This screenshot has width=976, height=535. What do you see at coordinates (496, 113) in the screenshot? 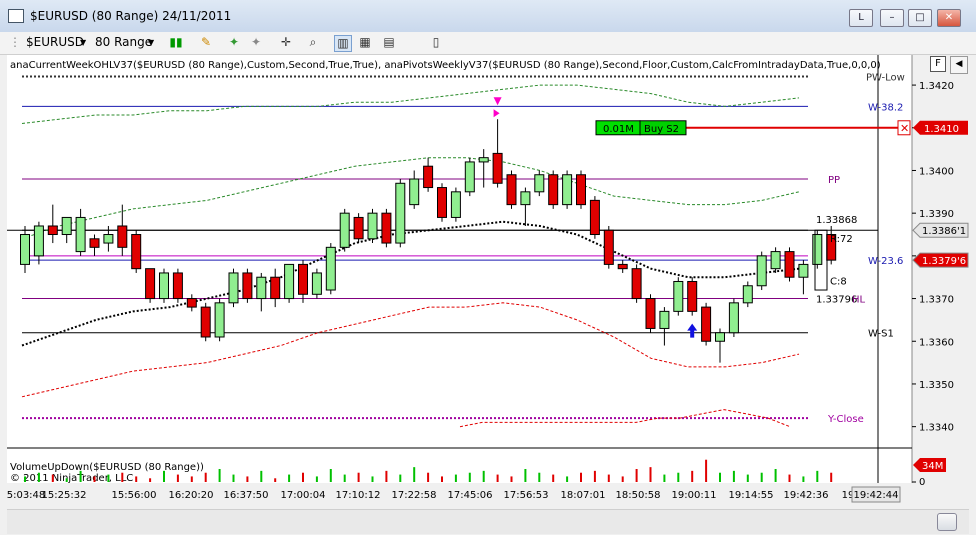
I see `signal-marker-icon` at bounding box center [496, 113].